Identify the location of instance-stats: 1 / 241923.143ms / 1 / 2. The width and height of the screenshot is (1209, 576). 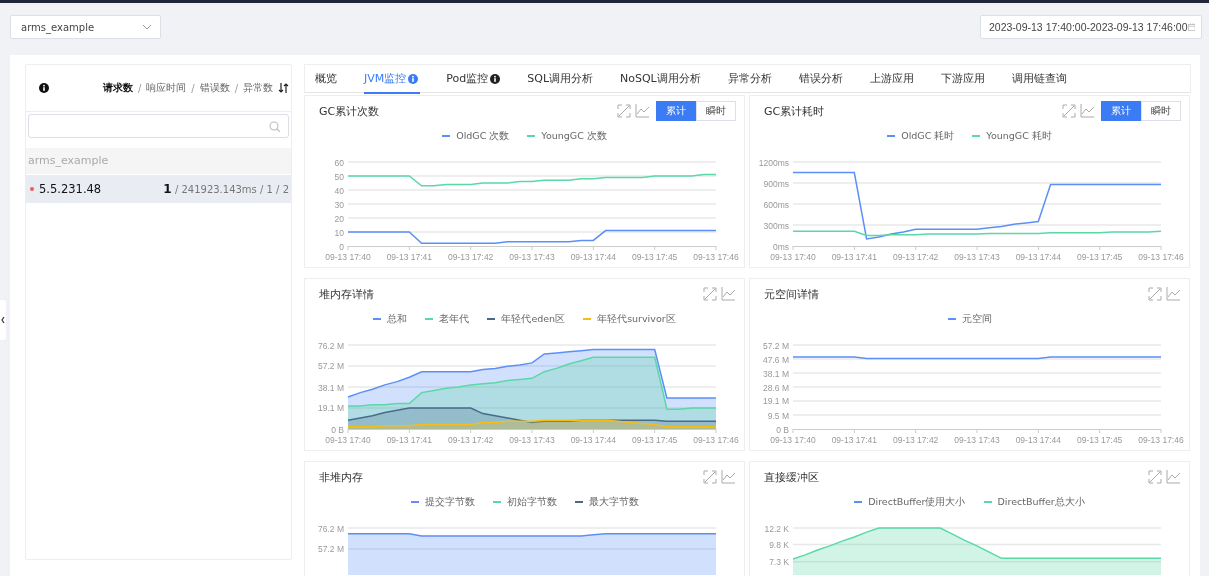
(226, 189).